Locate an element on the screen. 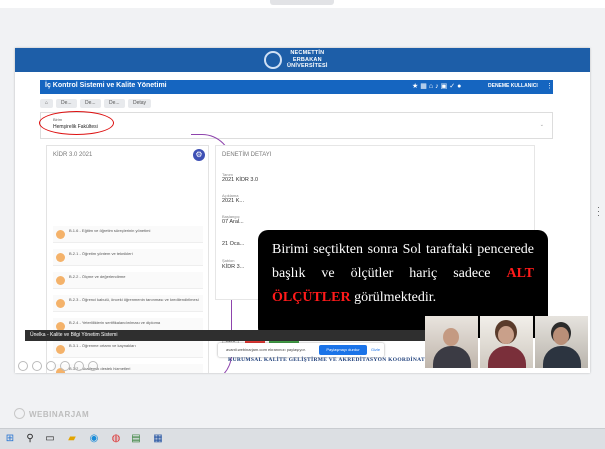  user-icon: ● is located at coordinates (460, 86).